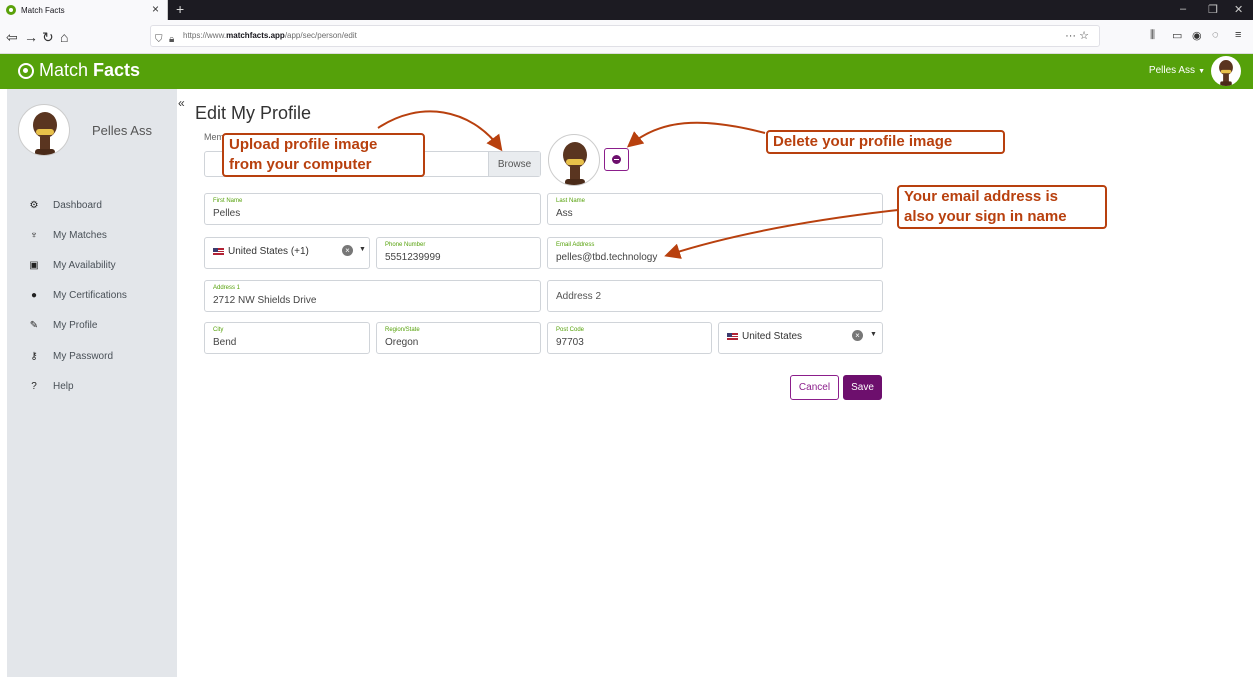 This screenshot has width=1253, height=677. I want to click on sidebar-item-label: My Matches, so click(80, 235).